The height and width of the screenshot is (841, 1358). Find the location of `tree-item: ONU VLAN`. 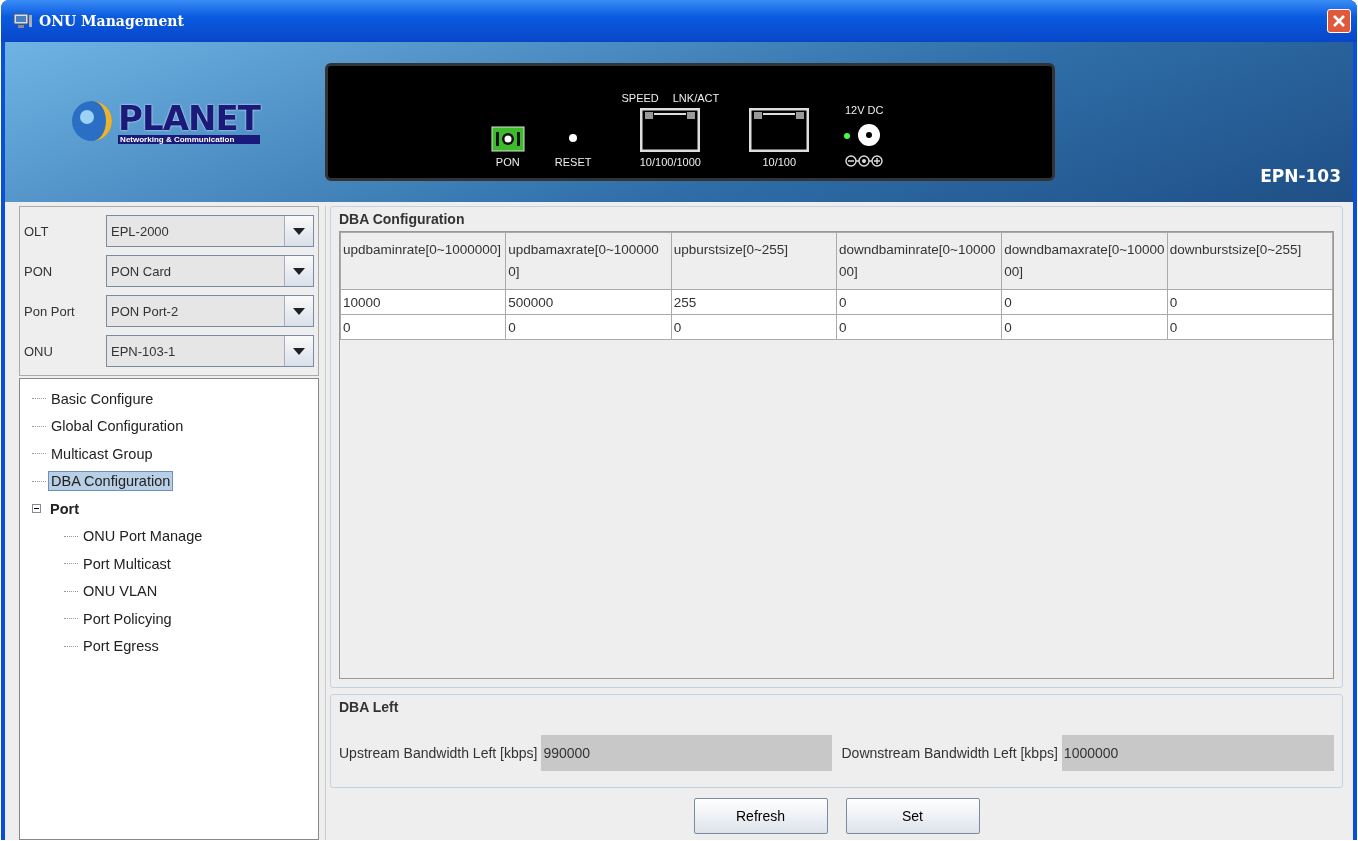

tree-item: ONU VLAN is located at coordinates (120, 591).